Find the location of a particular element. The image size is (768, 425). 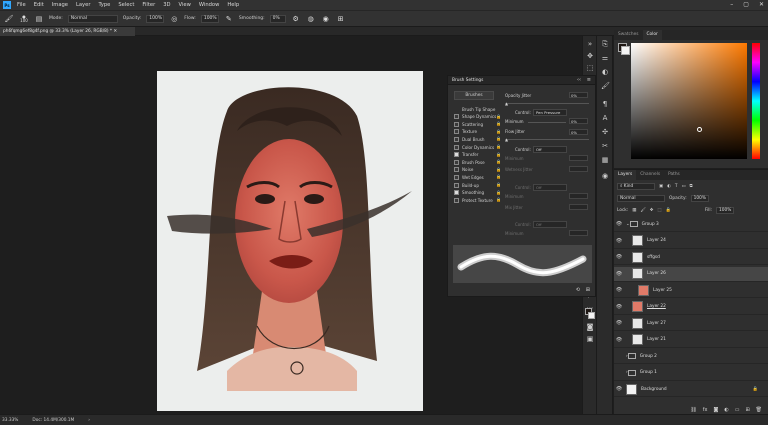

filter-adjust-icon: ◐ is located at coordinates (669, 186).